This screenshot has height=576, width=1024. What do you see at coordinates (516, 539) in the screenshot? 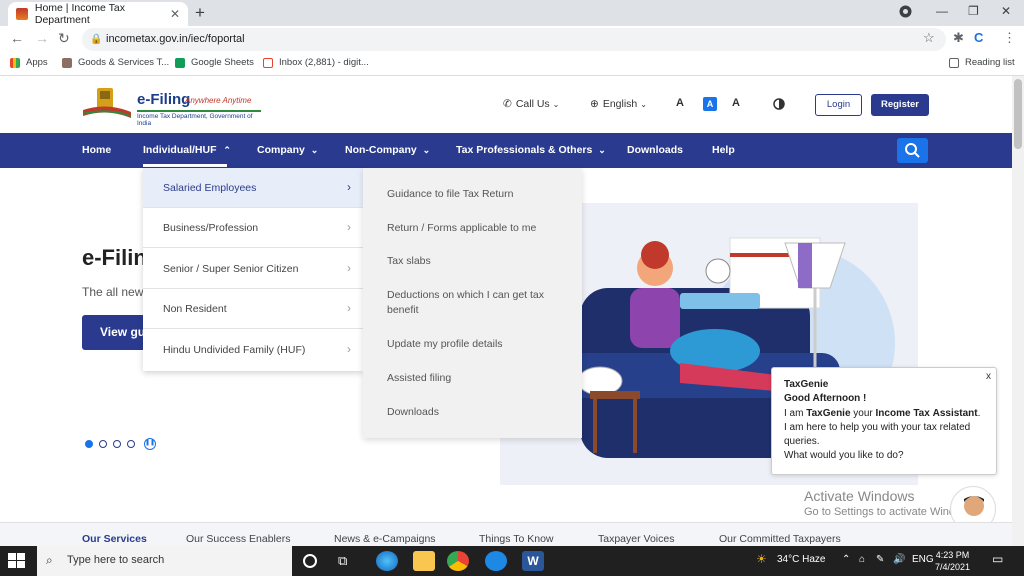
I see `tab-things-to-know: Things To Know` at bounding box center [516, 539].